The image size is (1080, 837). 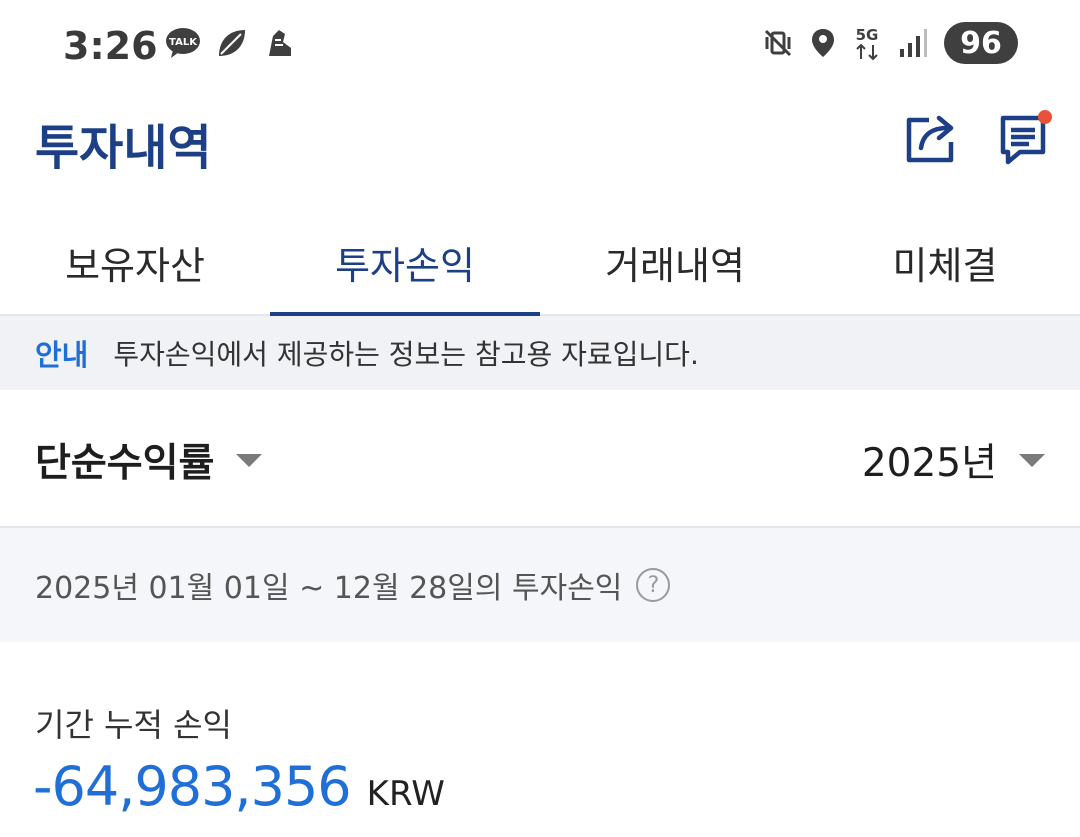 I want to click on cumulative-pnl-value: -64,983,356 KRW, so click(x=239, y=786).